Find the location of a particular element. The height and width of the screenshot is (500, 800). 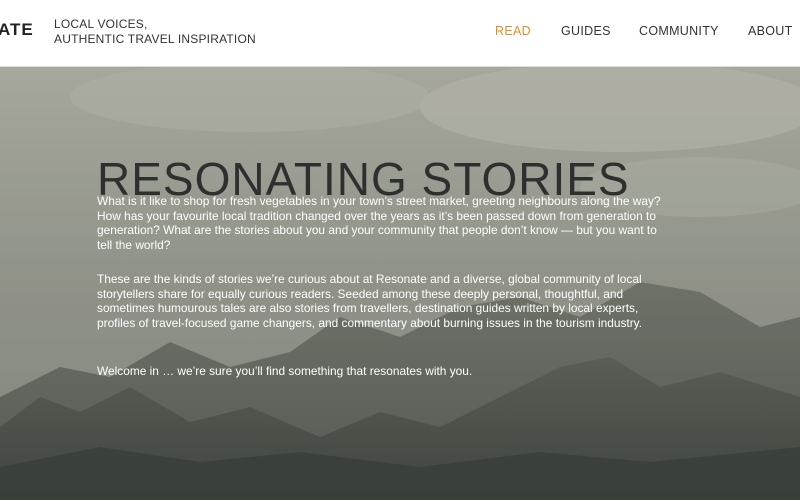

nav-about: ABOUT is located at coordinates (770, 31).